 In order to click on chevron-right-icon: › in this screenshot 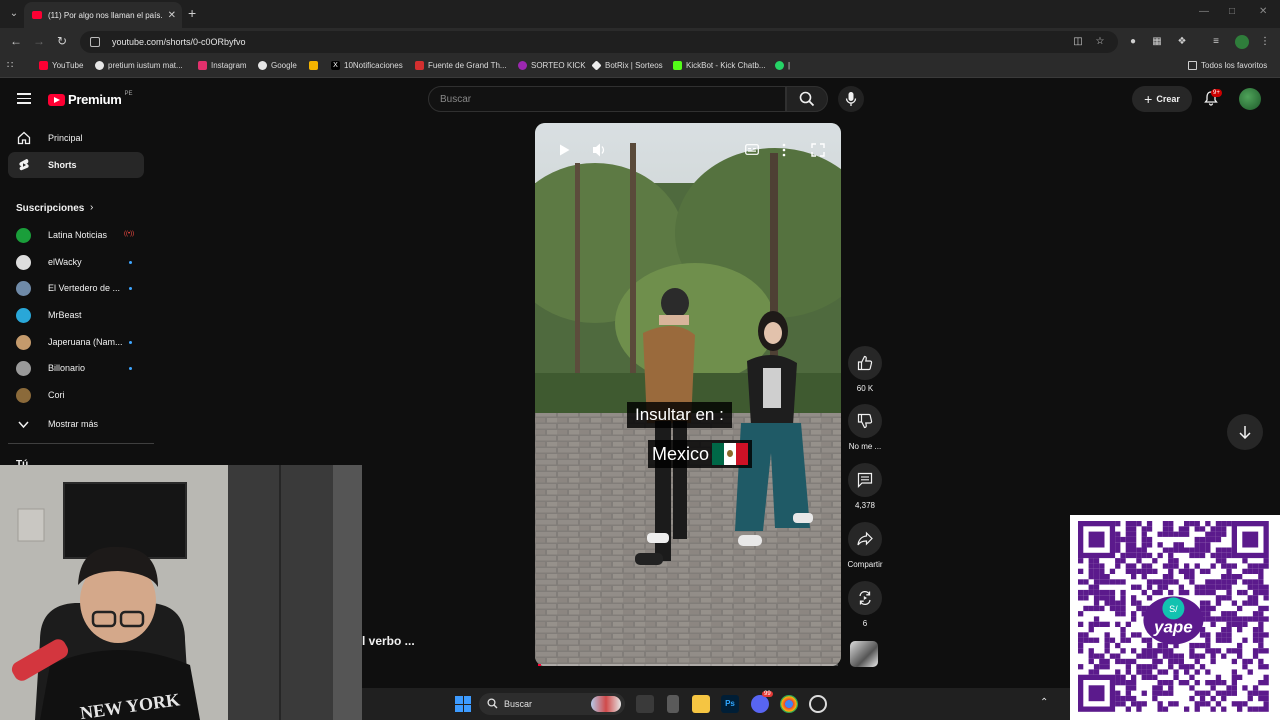, I will do `click(91, 207)`.